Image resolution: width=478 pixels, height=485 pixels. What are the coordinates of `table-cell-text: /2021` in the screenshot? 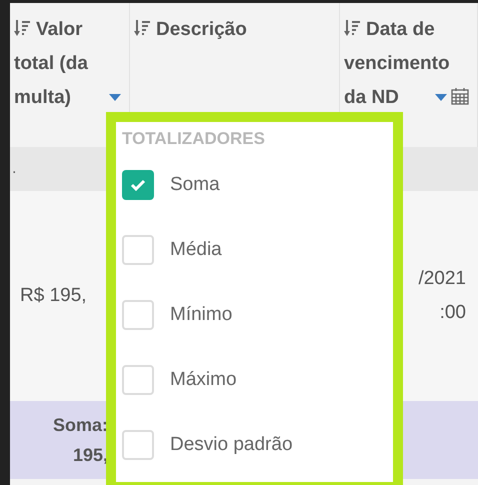 It's located at (442, 279).